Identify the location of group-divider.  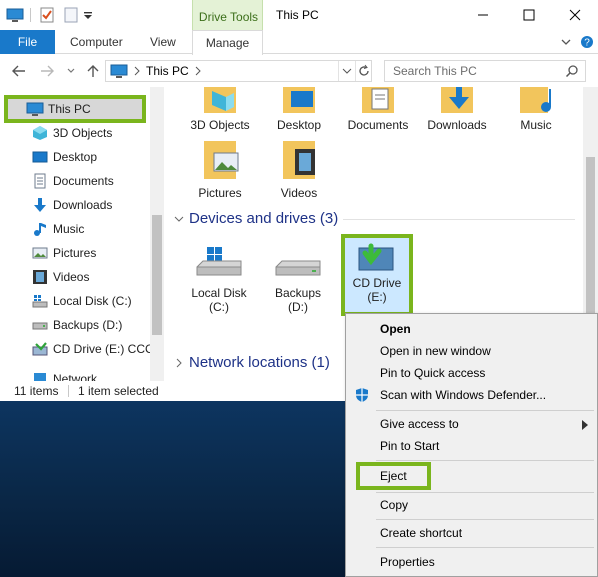
(459, 219).